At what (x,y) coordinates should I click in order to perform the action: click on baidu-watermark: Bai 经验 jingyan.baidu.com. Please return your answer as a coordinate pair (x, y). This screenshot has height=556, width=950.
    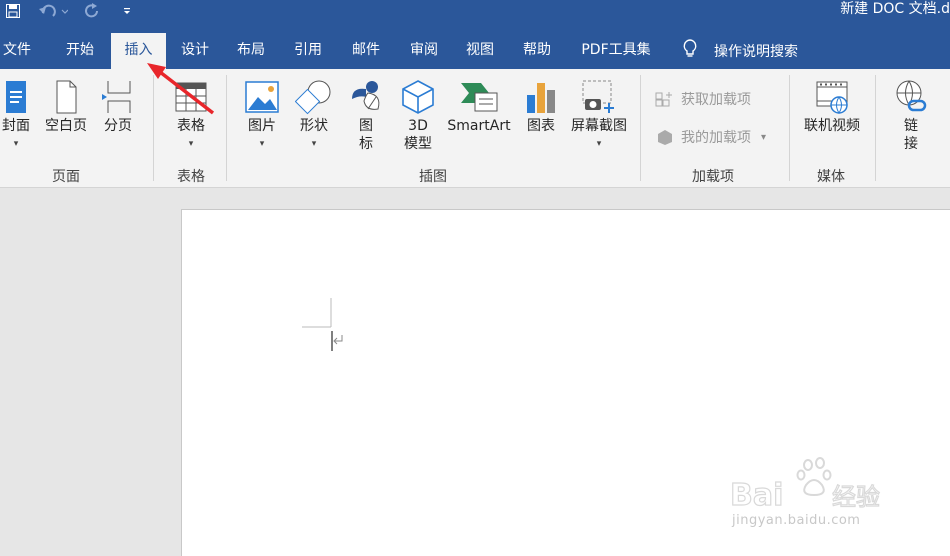
    Looking at the image, I should click on (818, 500).